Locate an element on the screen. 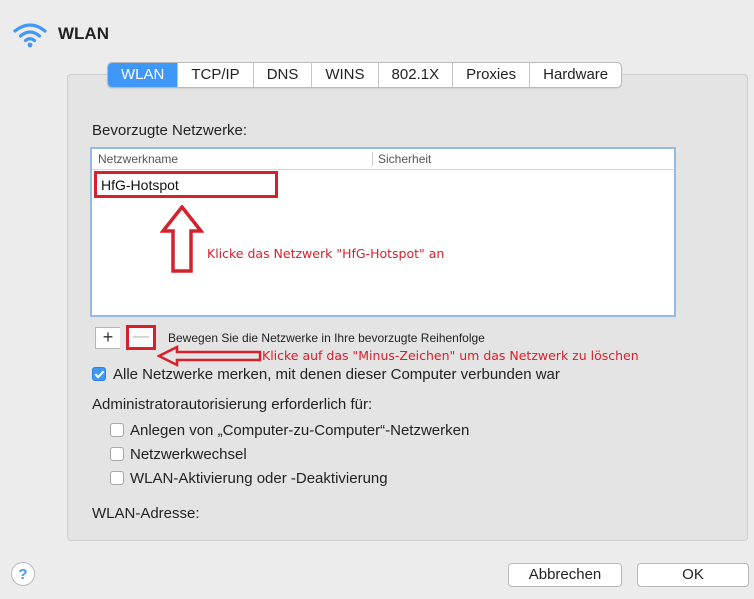 The image size is (754, 599). network-row-hfg-hotspot: HfG-Hotspot is located at coordinates (186, 184).